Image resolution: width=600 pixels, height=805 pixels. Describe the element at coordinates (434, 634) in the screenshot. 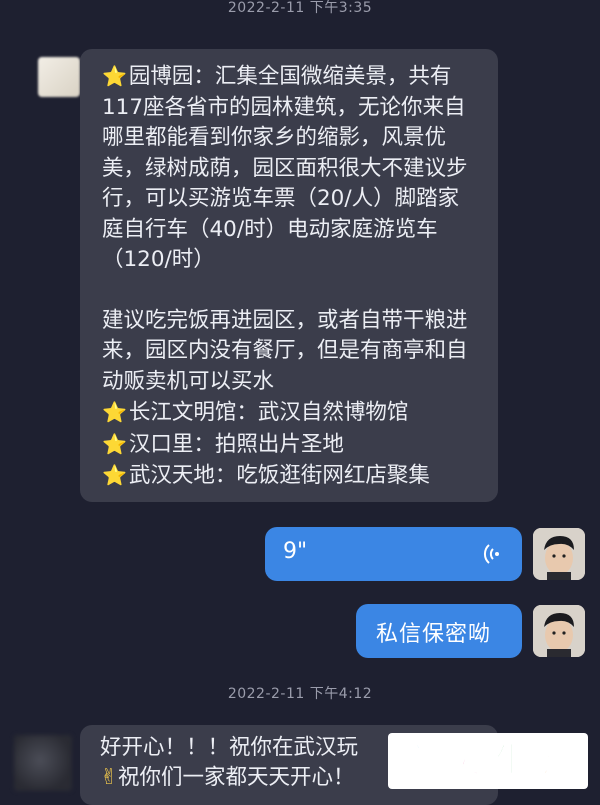

I see `message-text: 私信保密呦` at that location.